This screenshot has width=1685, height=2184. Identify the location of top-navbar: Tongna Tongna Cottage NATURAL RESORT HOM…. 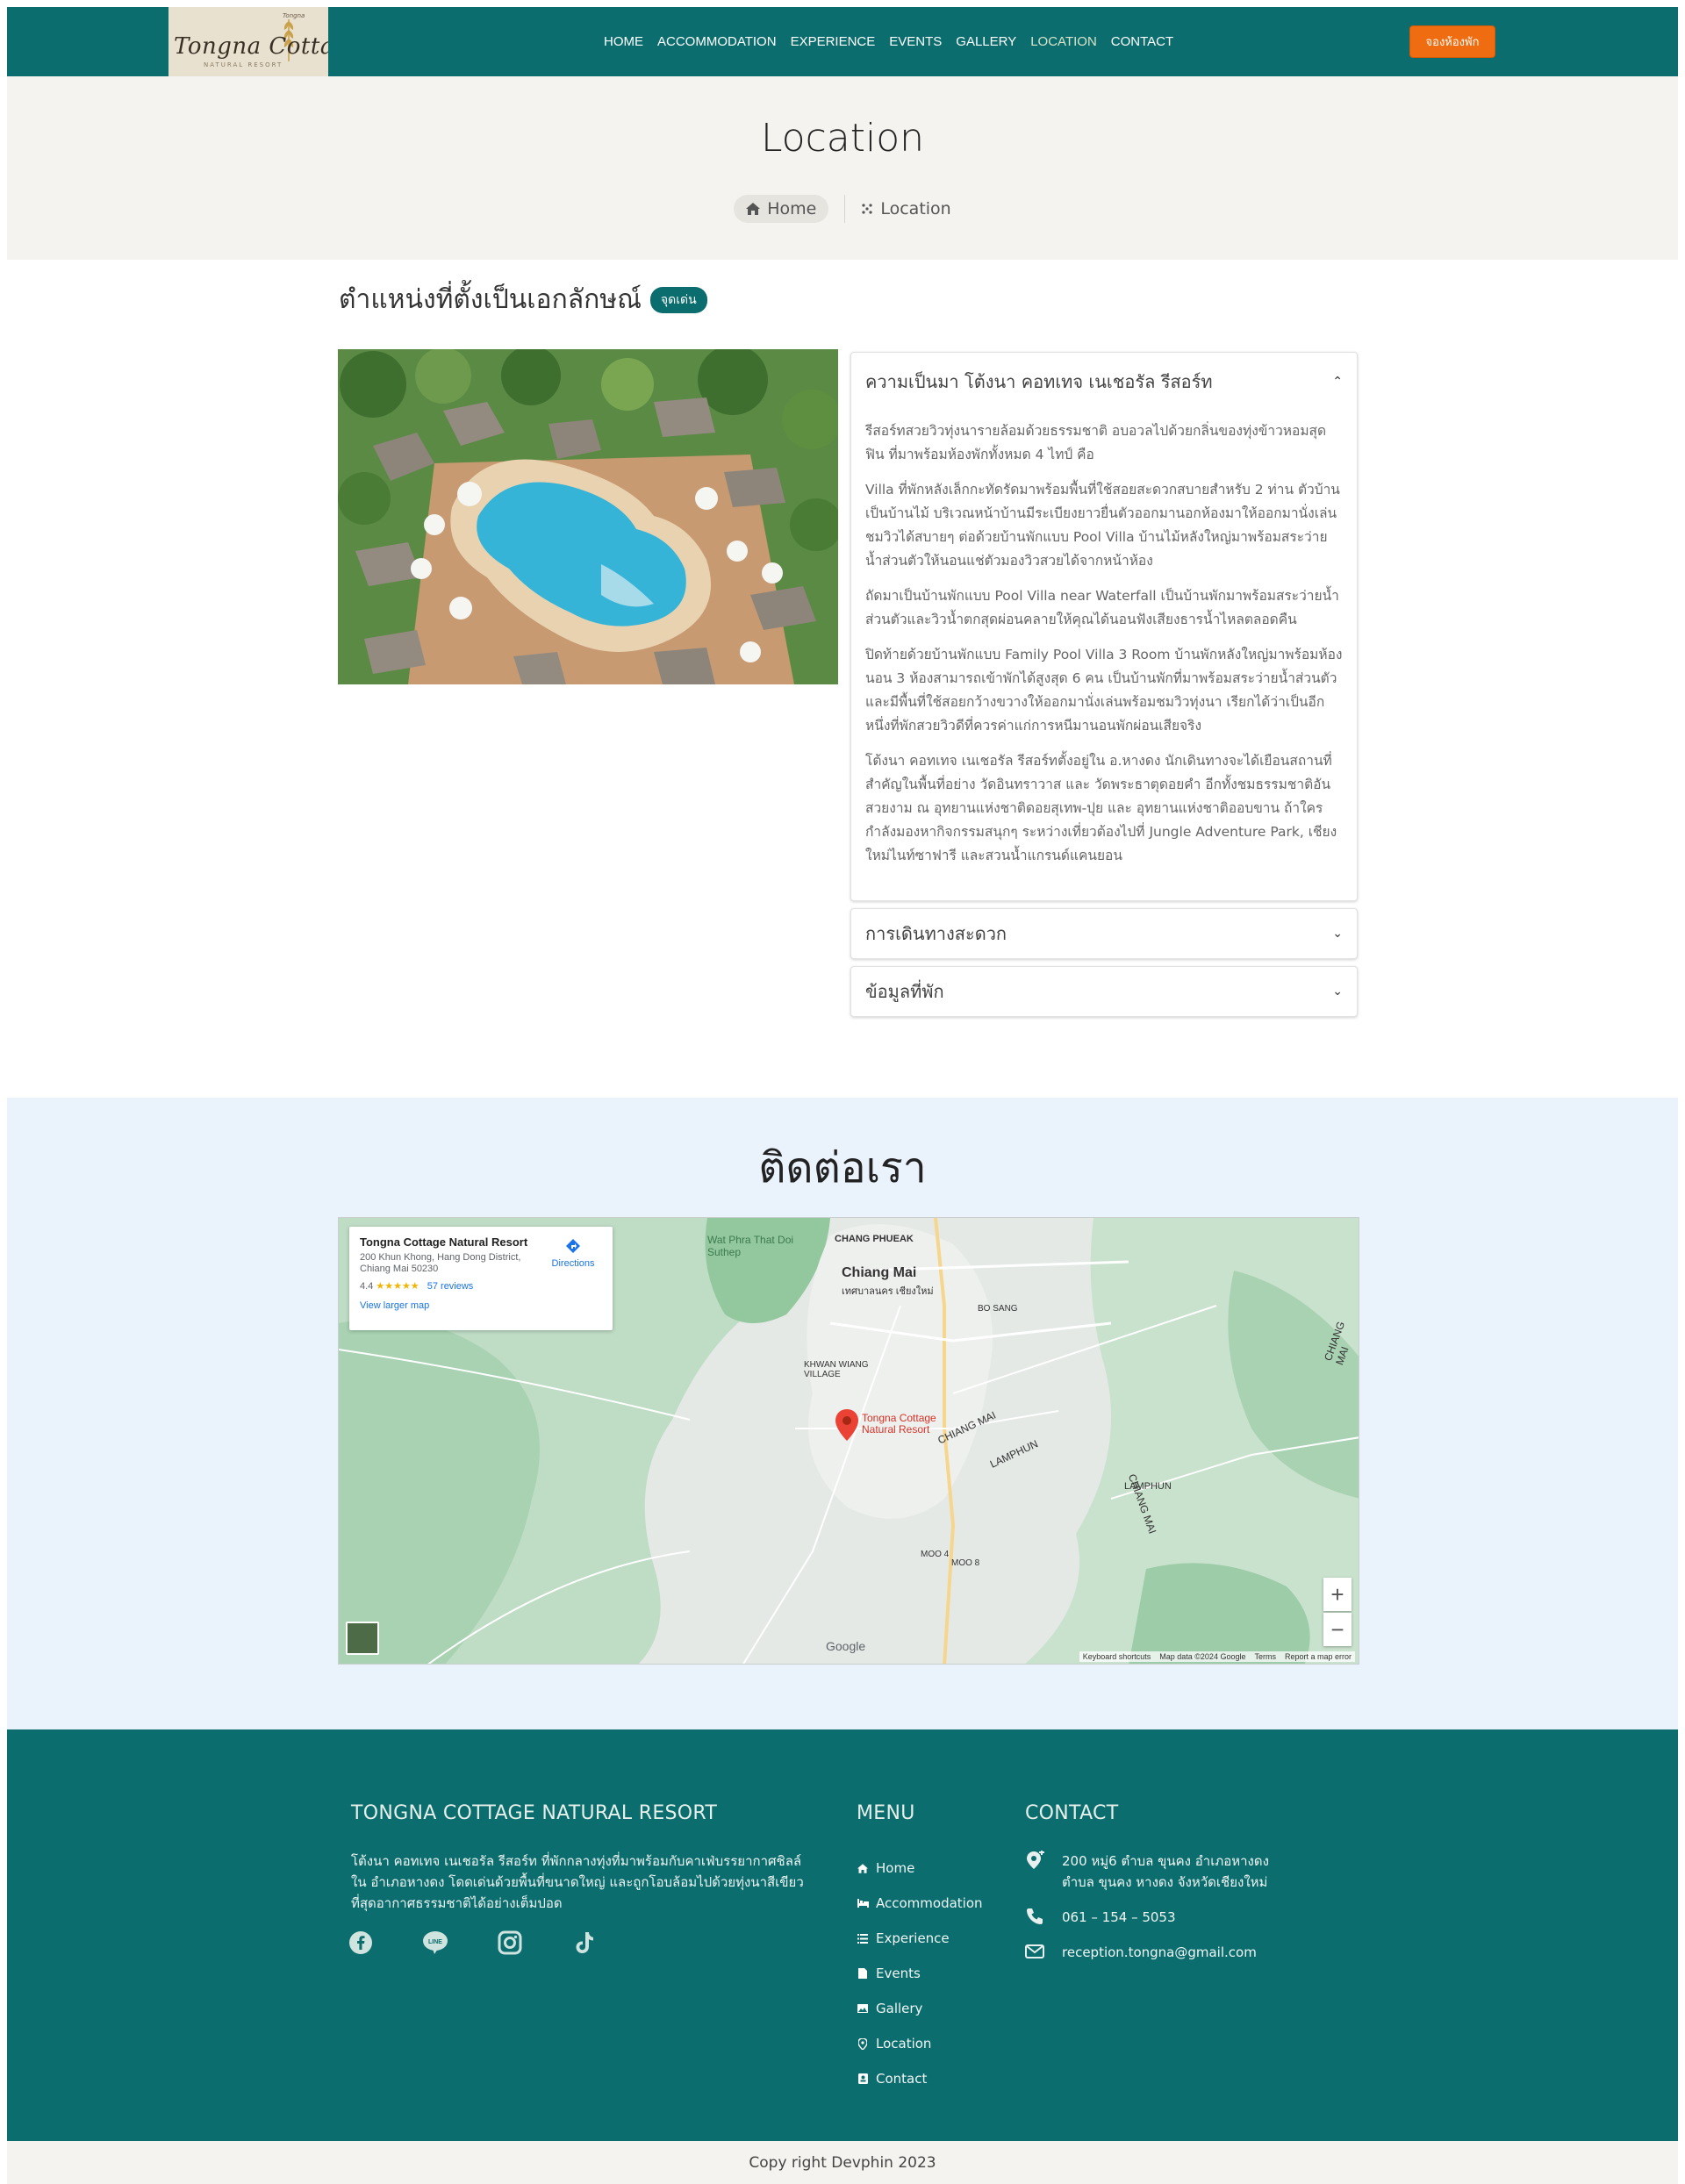
(842, 41).